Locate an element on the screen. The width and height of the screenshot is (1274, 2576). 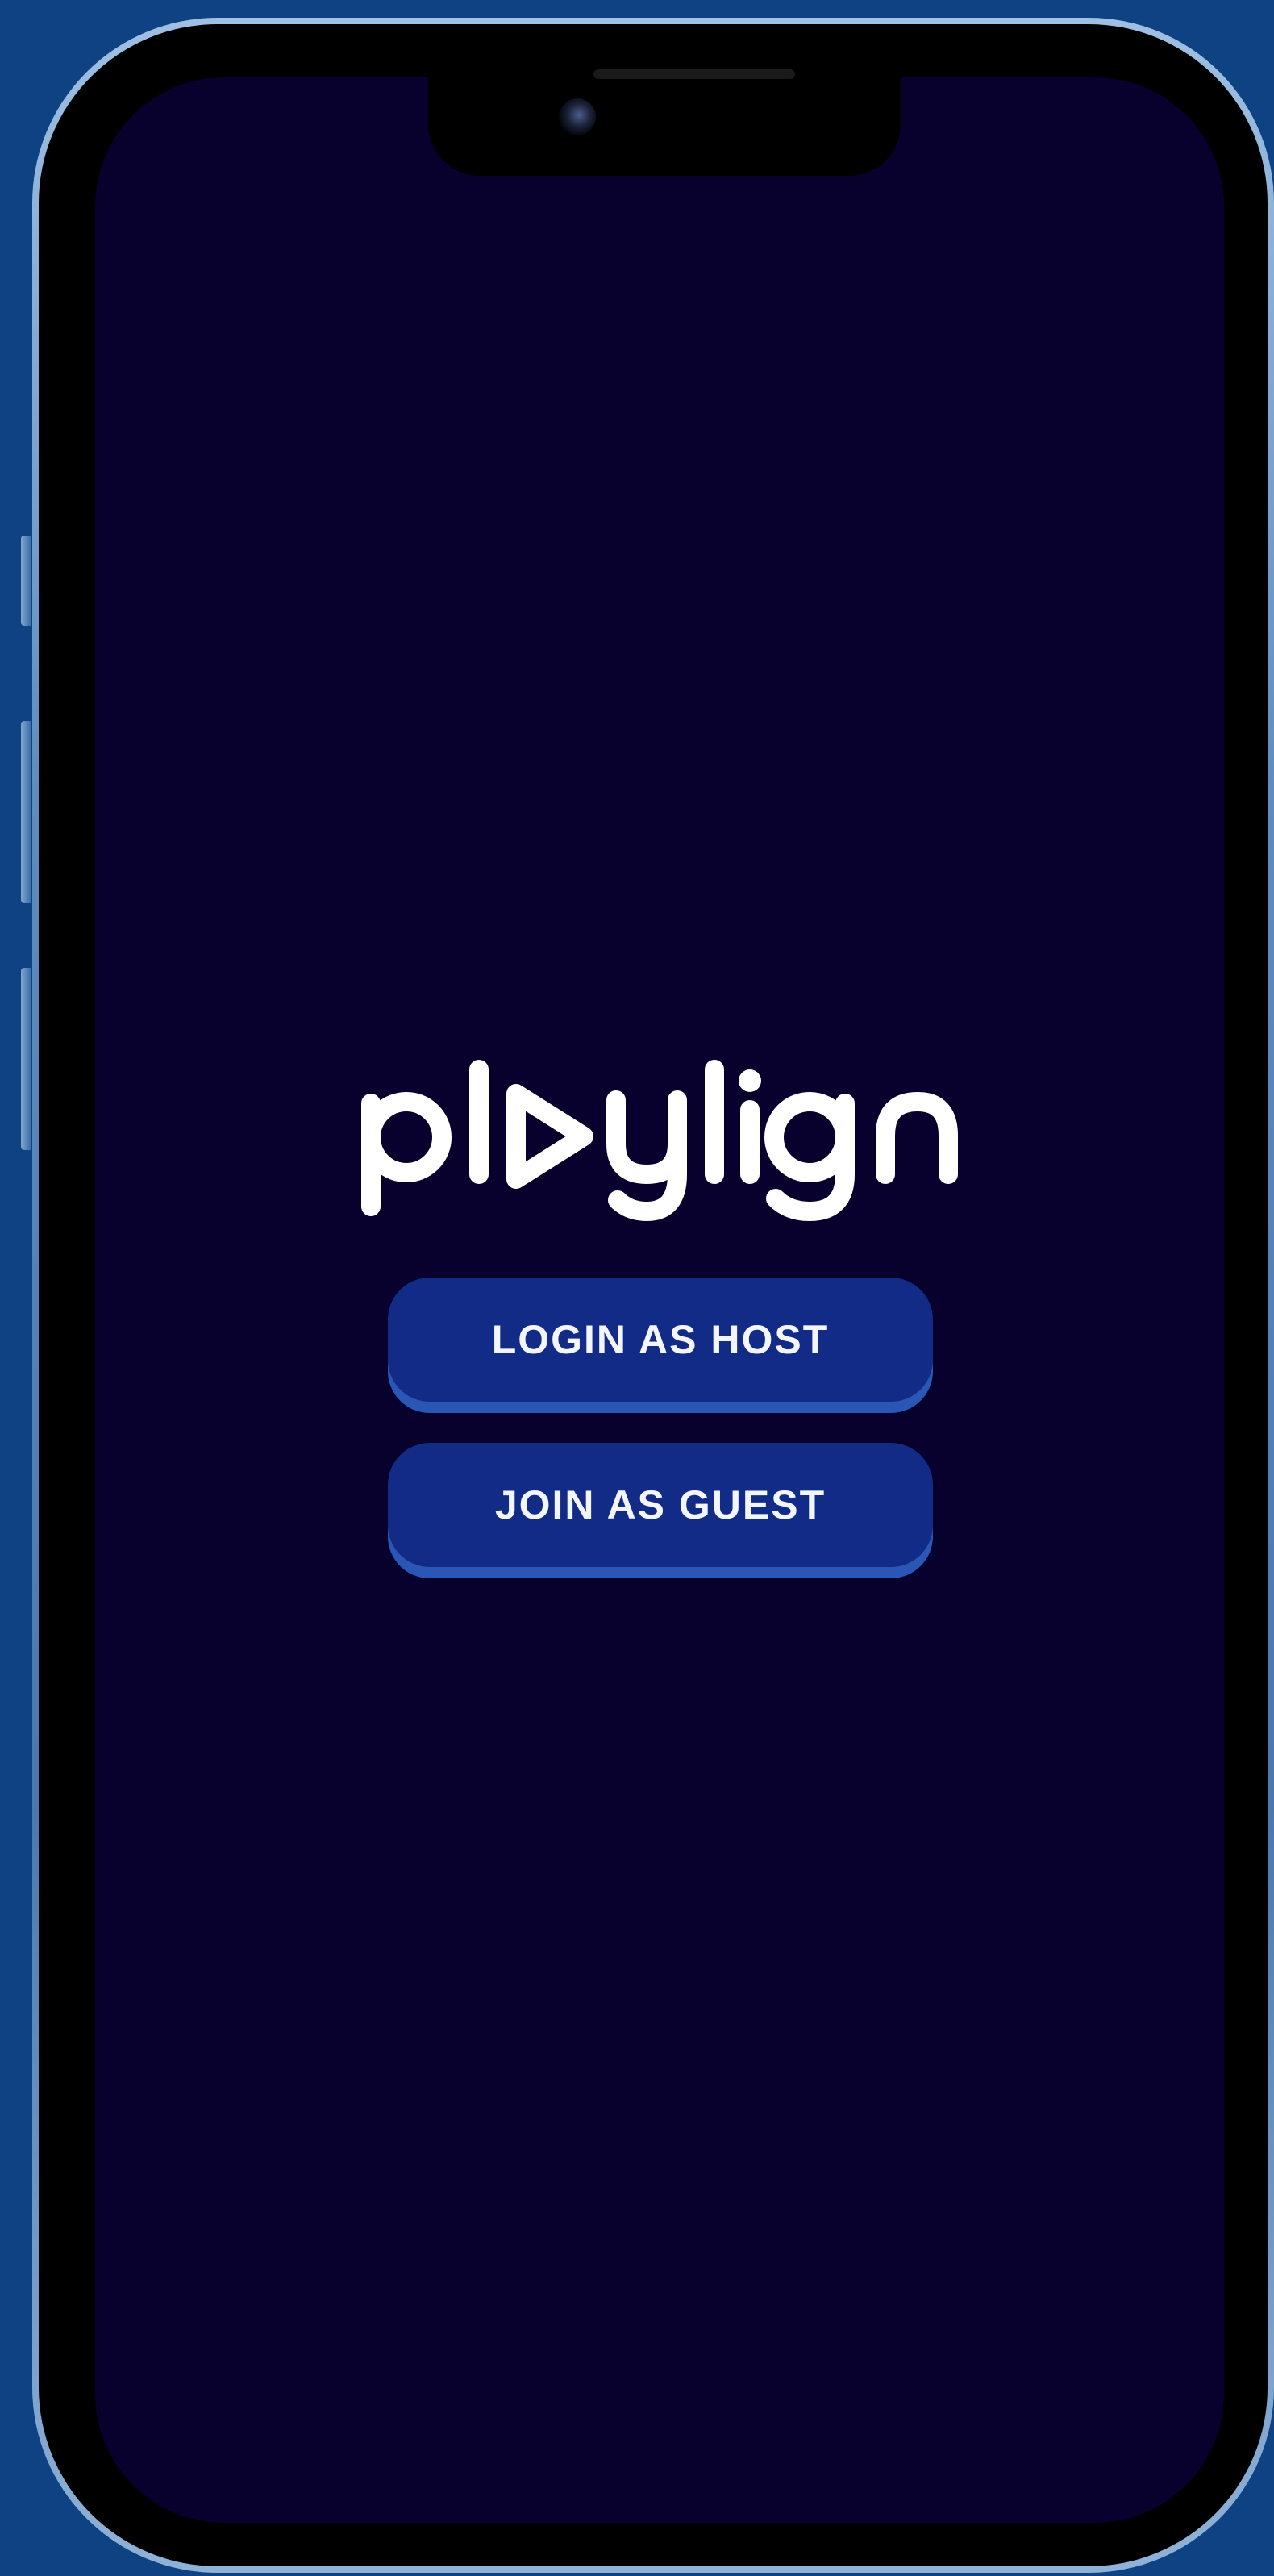
playlign-logo is located at coordinates (659, 1142).